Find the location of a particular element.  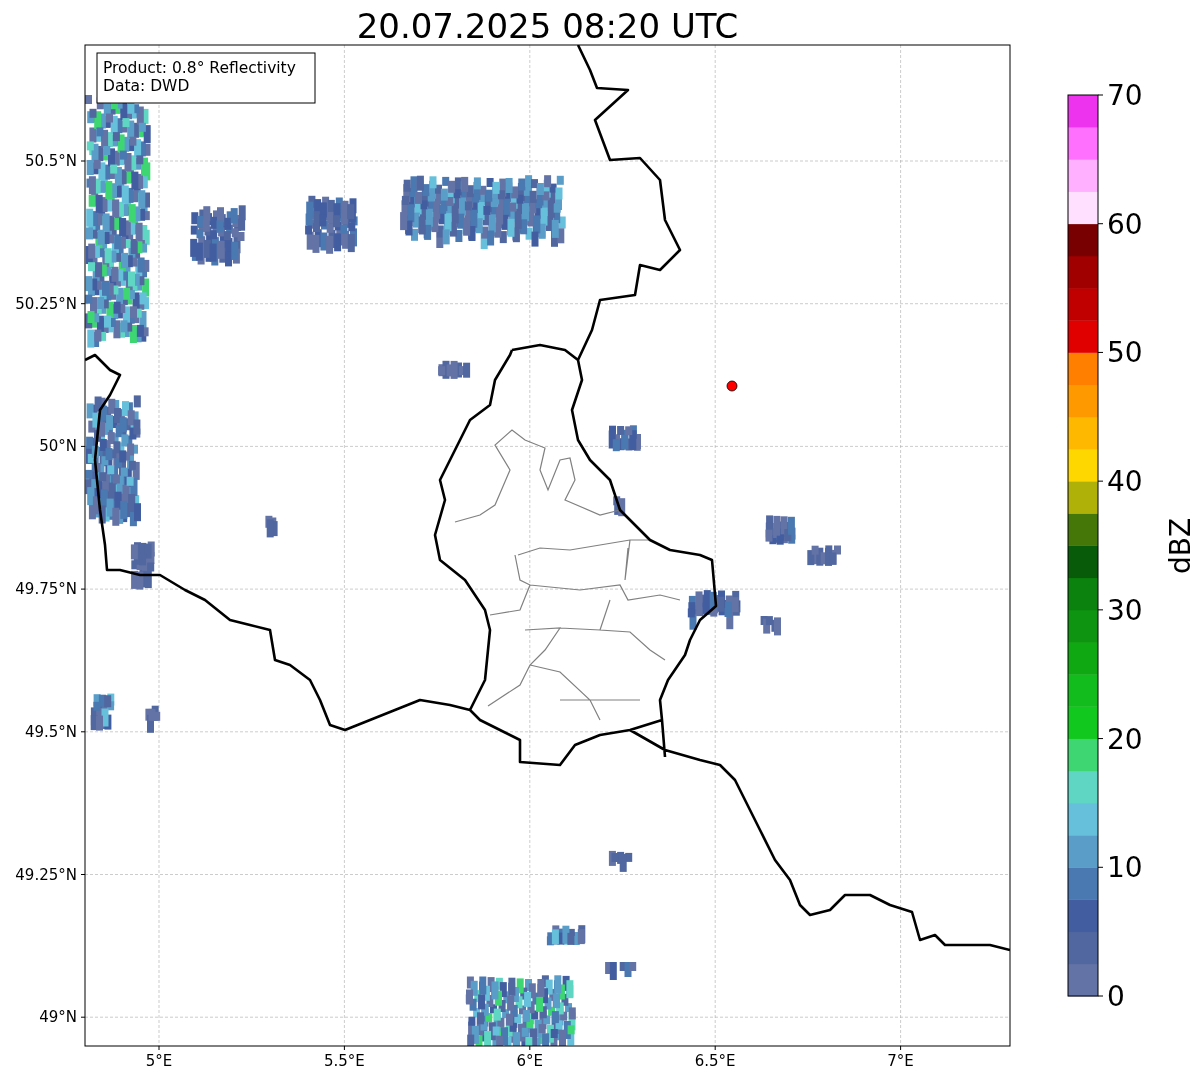

latitude-label: 49.25°N is located at coordinates (46, 874).